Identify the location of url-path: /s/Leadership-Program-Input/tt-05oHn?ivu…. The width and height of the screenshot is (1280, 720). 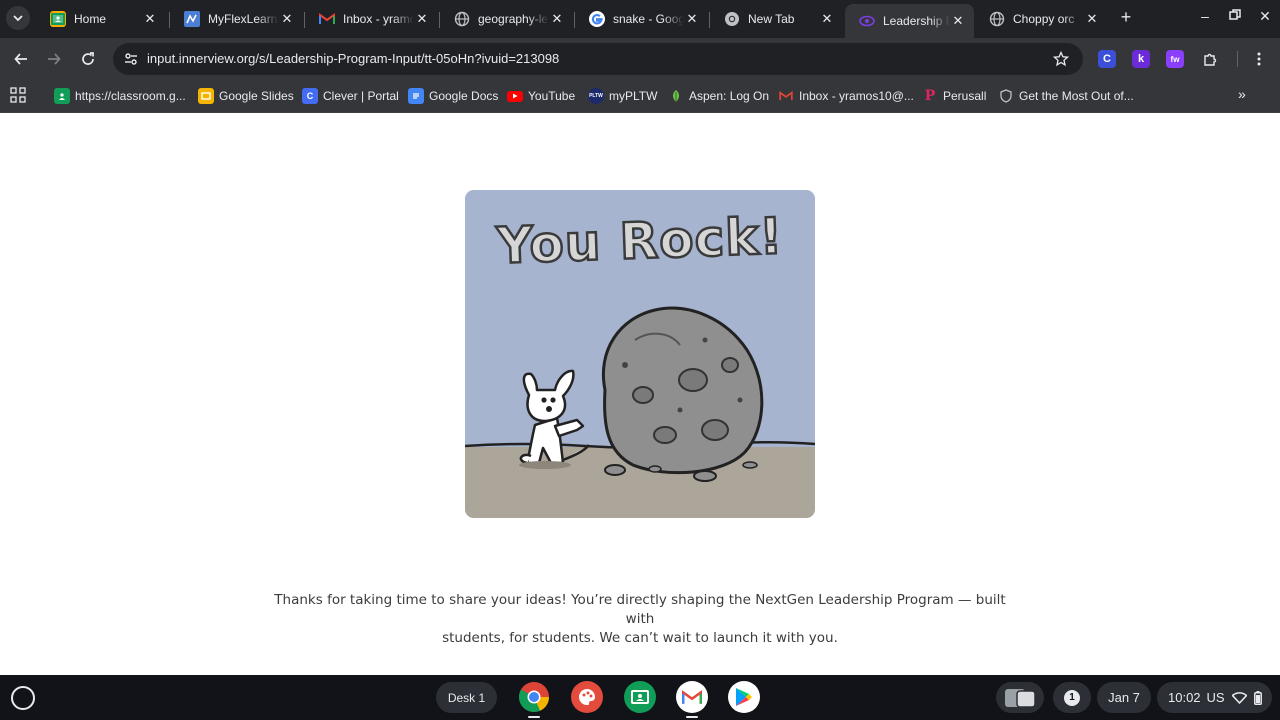
(407, 58).